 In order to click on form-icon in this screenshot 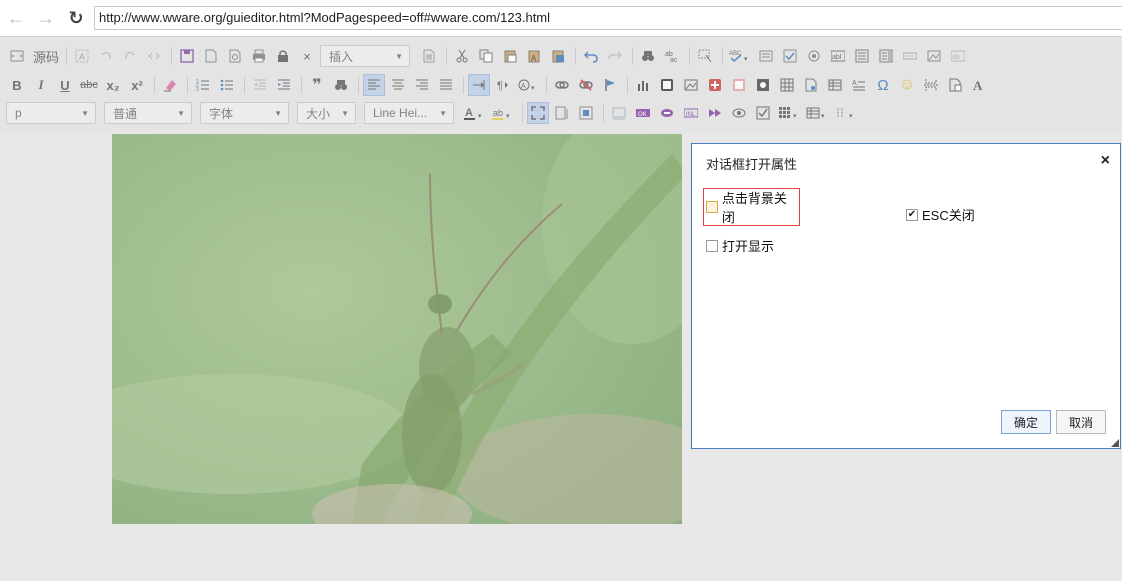, I will do `click(766, 56)`.